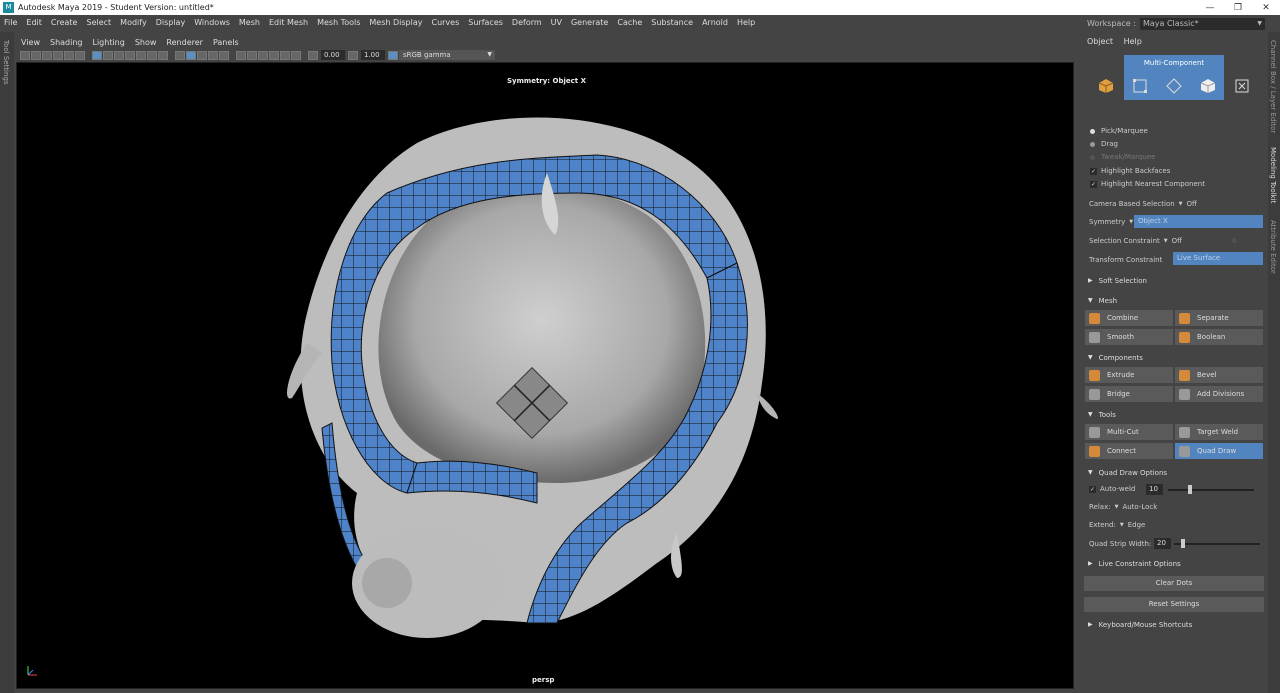 The width and height of the screenshot is (1280, 693). Describe the element at coordinates (252, 55) in the screenshot. I see `ambient-occlusion-icon` at that location.